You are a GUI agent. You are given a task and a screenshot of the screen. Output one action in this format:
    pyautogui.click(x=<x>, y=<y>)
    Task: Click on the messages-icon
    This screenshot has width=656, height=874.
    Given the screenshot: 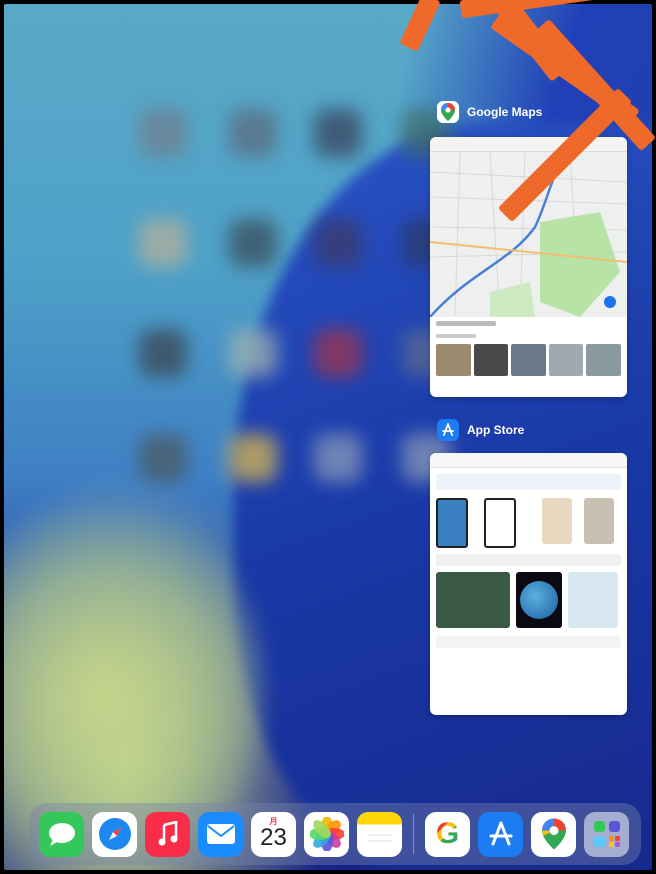 What is the action you would take?
    pyautogui.click(x=61, y=834)
    